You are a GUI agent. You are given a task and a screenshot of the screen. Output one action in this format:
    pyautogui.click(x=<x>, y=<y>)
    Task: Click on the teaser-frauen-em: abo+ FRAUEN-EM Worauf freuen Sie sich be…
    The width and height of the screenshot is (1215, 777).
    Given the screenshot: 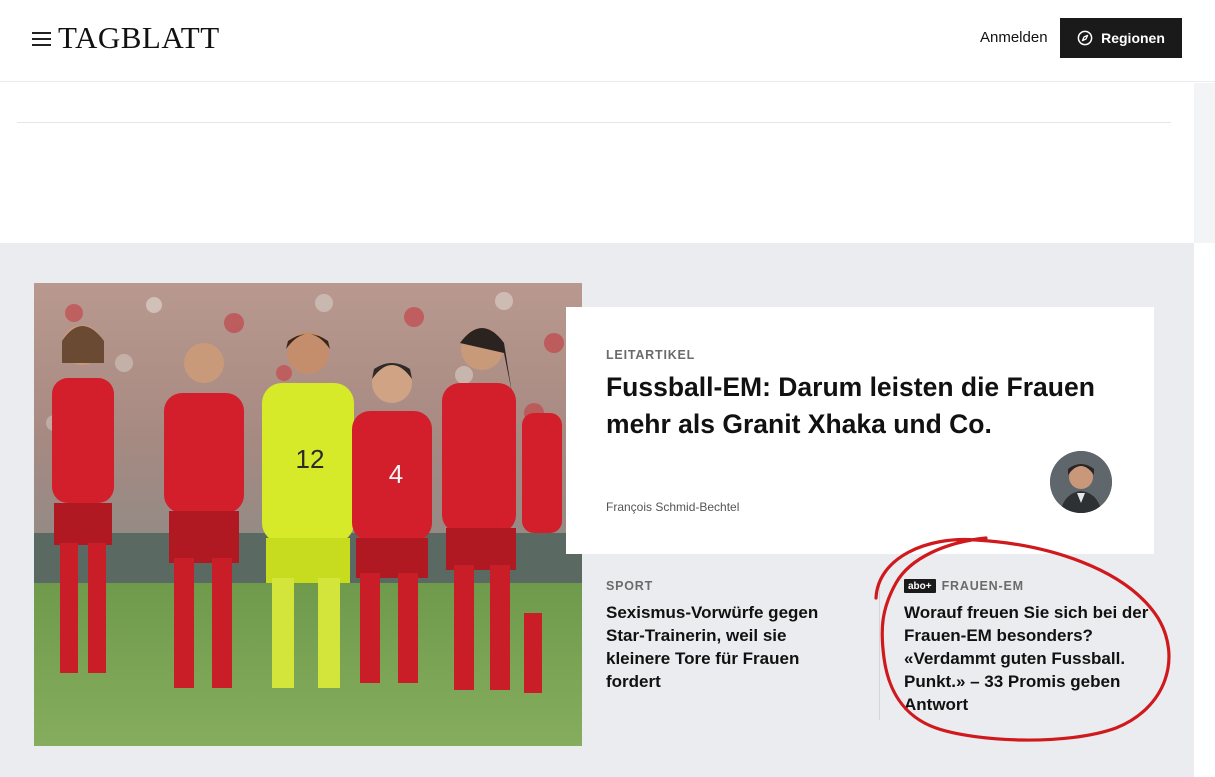 What is the action you would take?
    pyautogui.click(x=1034, y=646)
    